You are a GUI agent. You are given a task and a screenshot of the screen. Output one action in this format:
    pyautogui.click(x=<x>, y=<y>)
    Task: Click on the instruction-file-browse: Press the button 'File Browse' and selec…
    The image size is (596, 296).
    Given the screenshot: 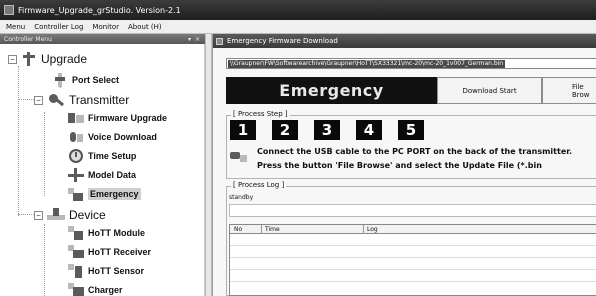 What is the action you would take?
    pyautogui.click(x=399, y=165)
    